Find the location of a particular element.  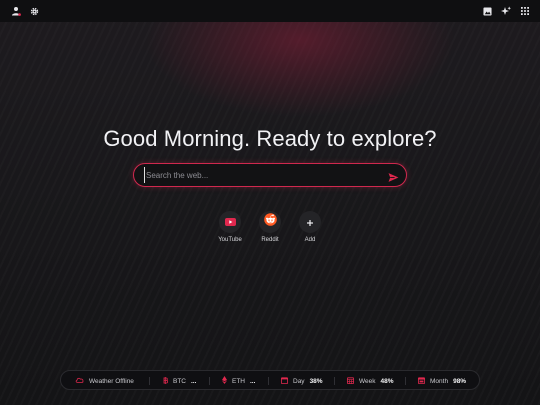

ethereum-icon is located at coordinates (227, 381).